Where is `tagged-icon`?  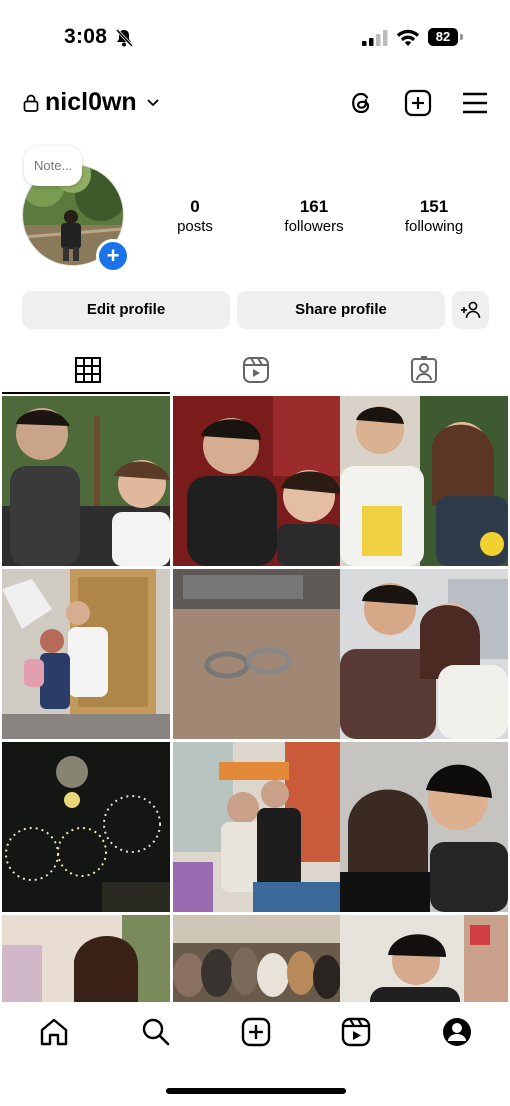
tagged-icon is located at coordinates (424, 370).